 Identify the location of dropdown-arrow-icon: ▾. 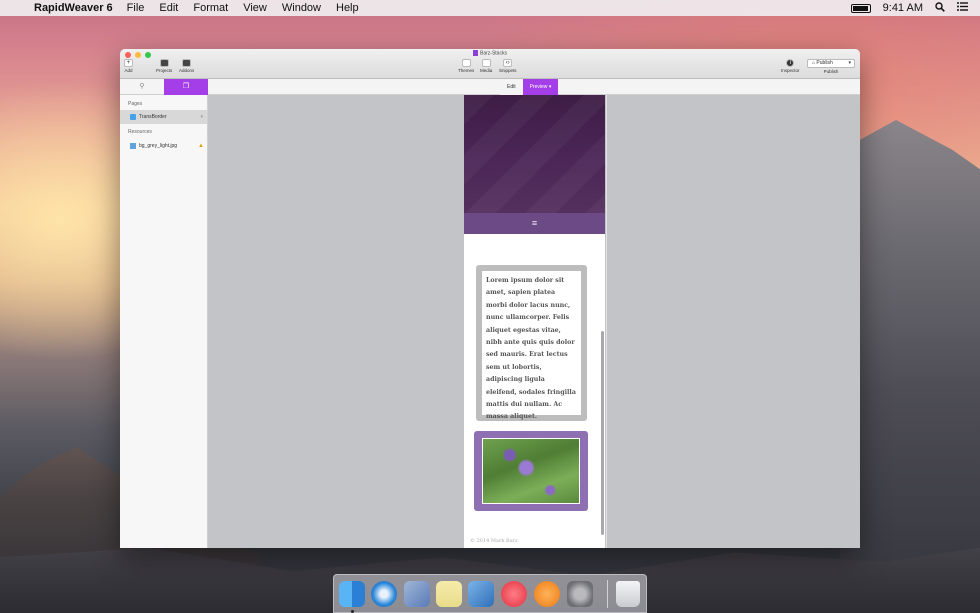
(849, 63).